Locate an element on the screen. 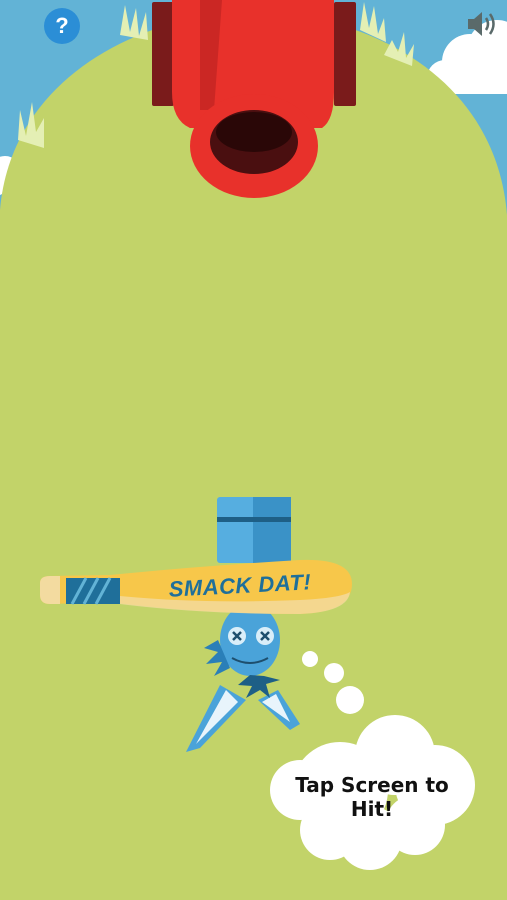 This screenshot has height=900, width=507. speaker-volume-icon is located at coordinates (481, 24).